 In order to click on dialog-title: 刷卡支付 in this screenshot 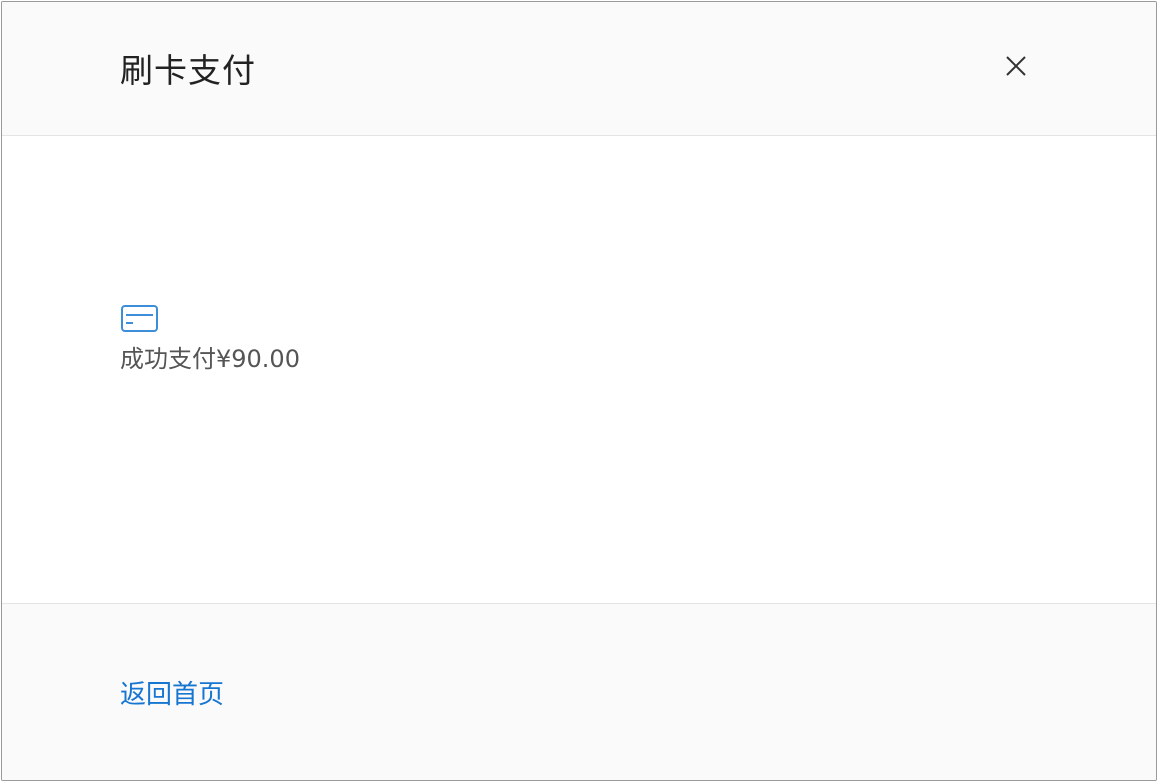, I will do `click(188, 70)`.